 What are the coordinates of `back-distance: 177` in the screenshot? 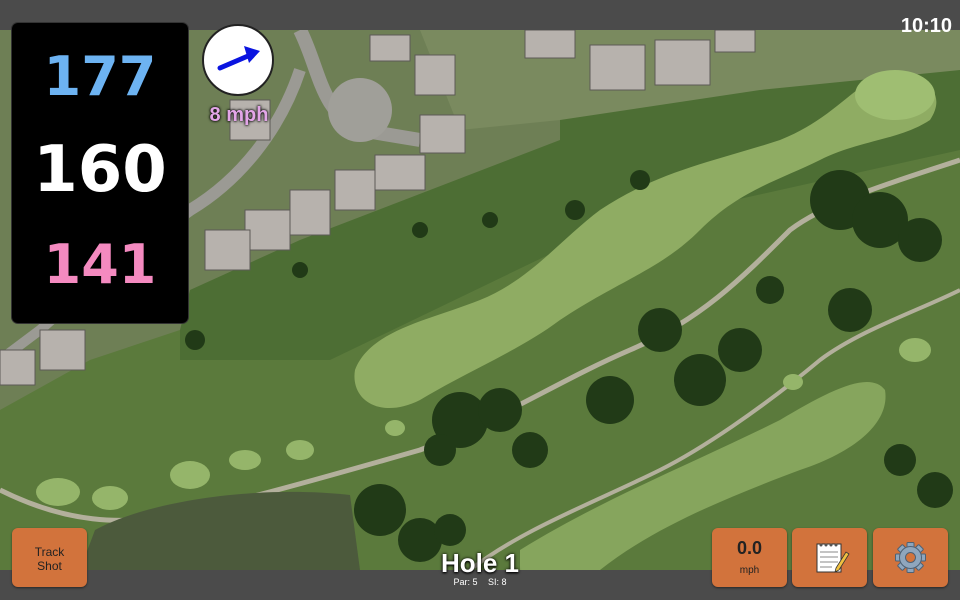 It's located at (100, 76).